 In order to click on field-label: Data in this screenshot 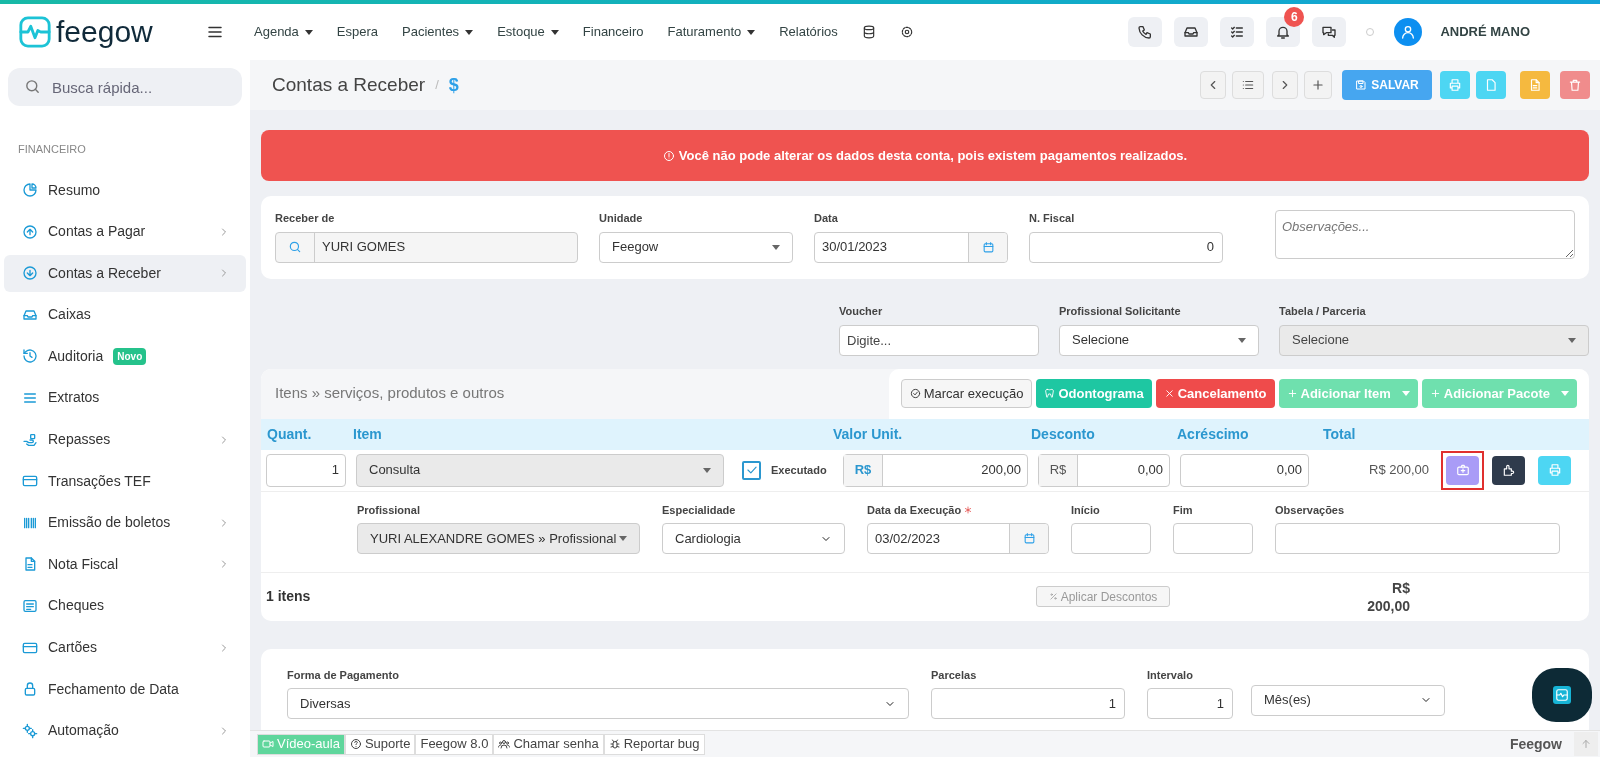, I will do `click(826, 218)`.